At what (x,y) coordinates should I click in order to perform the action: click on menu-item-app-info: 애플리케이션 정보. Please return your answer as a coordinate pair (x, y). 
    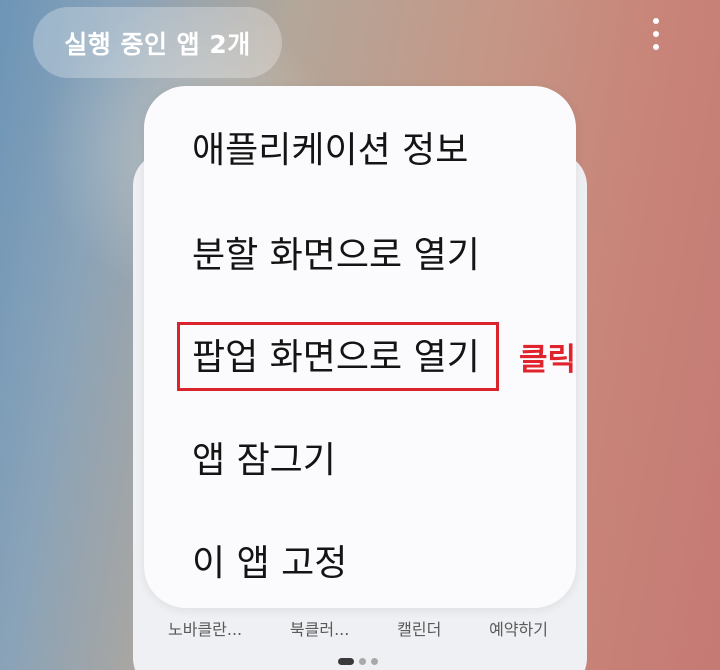
    Looking at the image, I should click on (330, 151).